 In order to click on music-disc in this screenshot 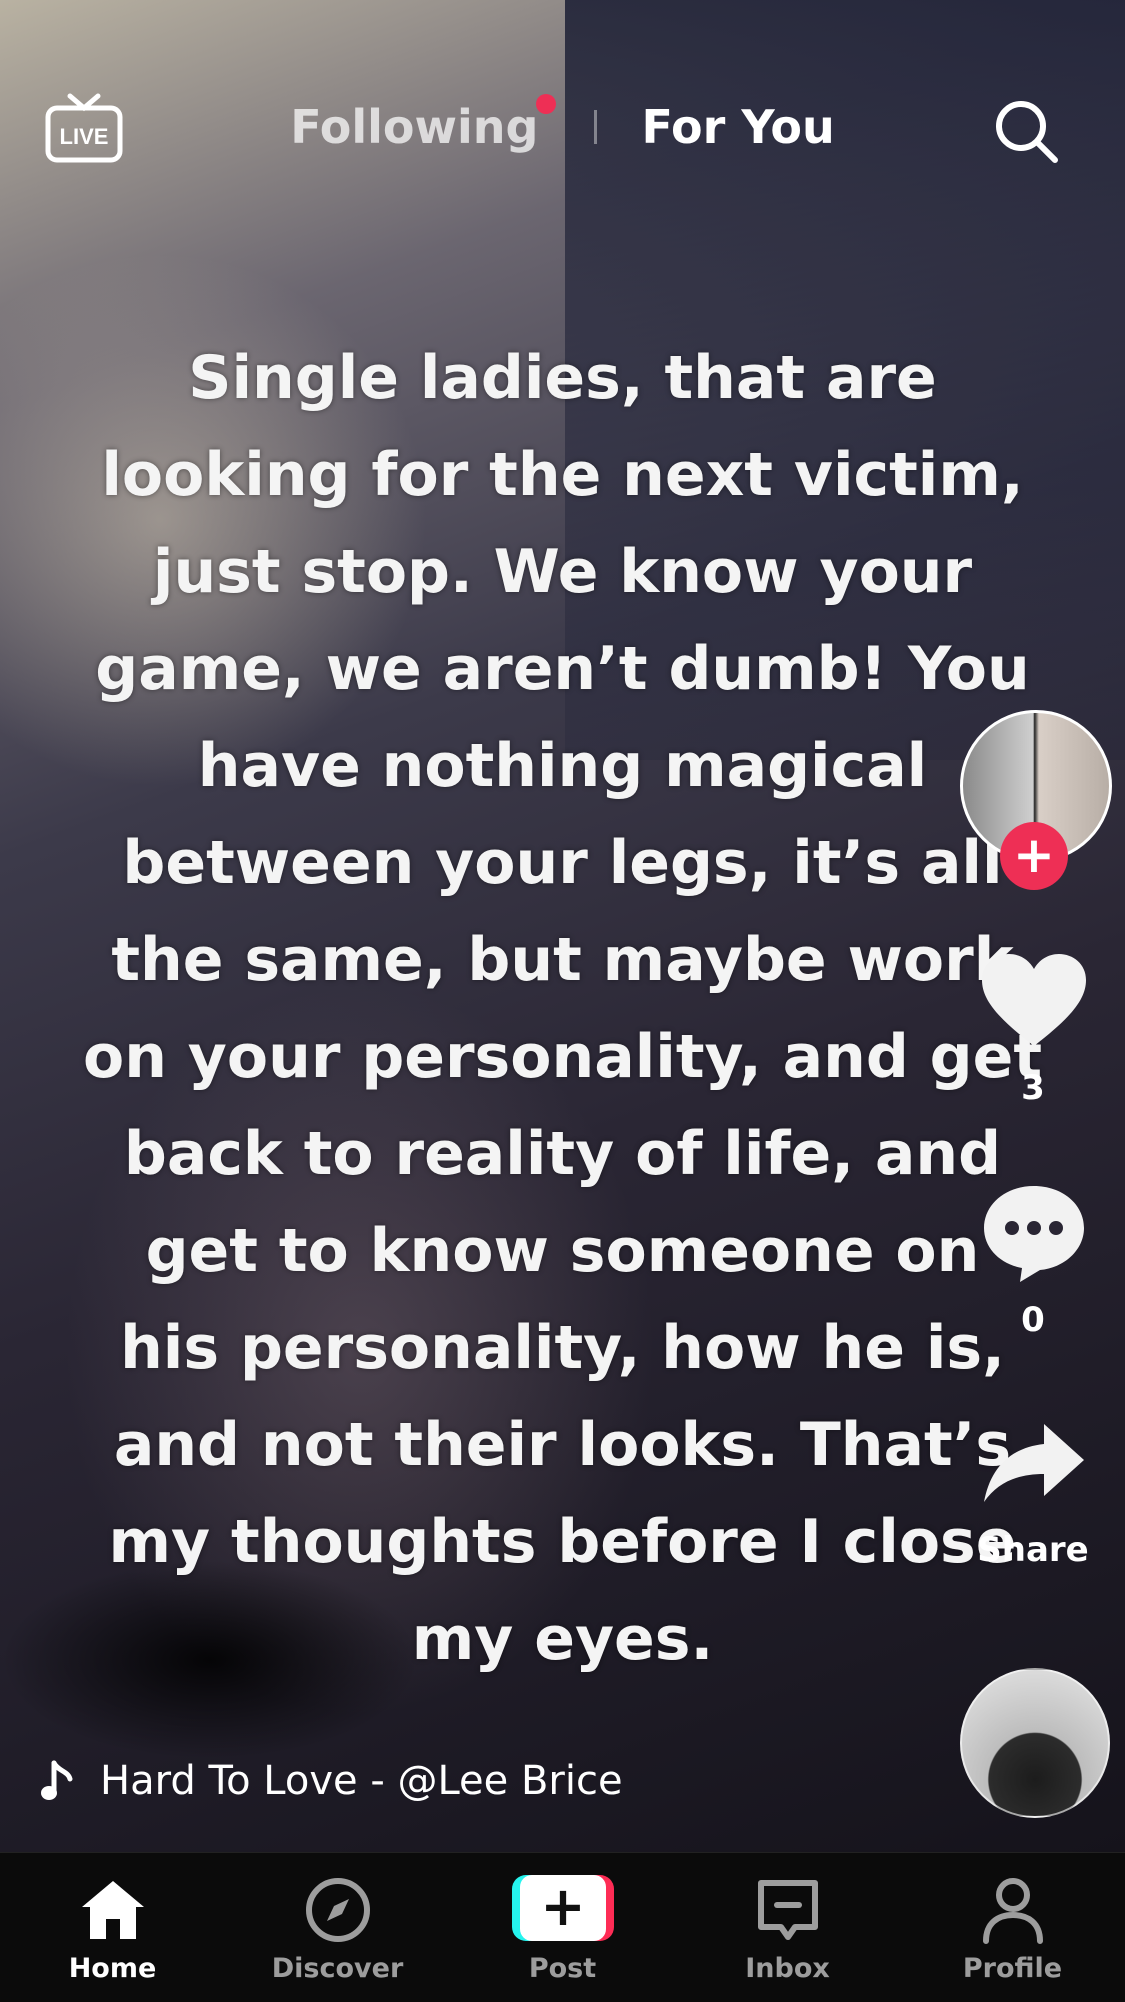, I will do `click(1035, 1743)`.